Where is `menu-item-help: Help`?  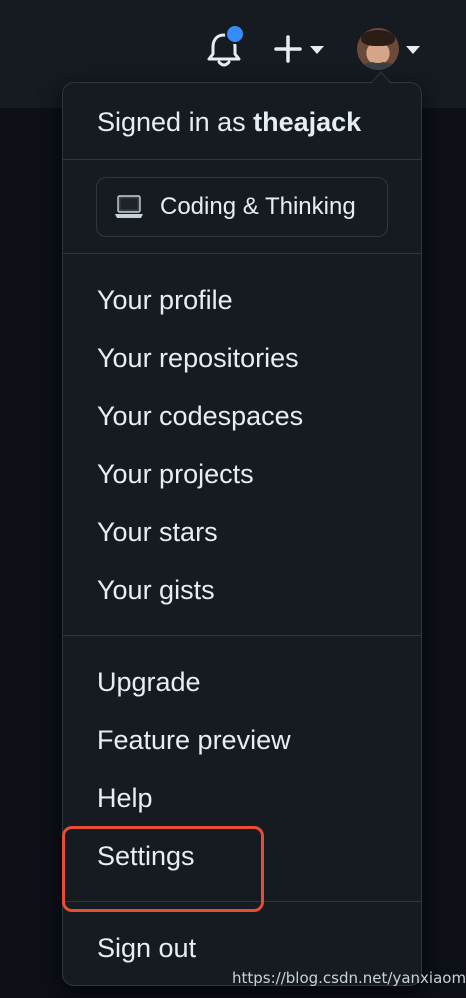 menu-item-help: Help is located at coordinates (125, 798).